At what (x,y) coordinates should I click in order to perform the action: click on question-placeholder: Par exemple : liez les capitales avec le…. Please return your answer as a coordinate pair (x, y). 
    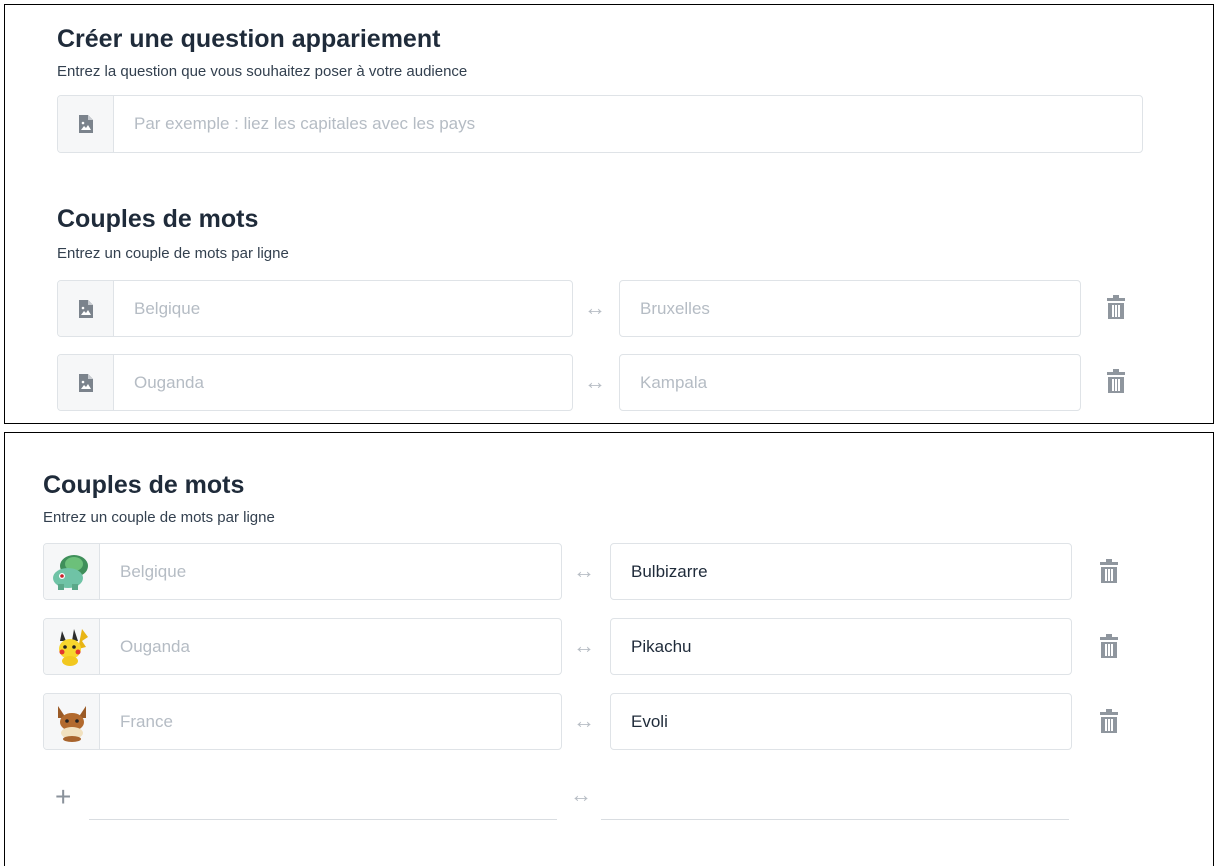
    Looking at the image, I should click on (305, 123).